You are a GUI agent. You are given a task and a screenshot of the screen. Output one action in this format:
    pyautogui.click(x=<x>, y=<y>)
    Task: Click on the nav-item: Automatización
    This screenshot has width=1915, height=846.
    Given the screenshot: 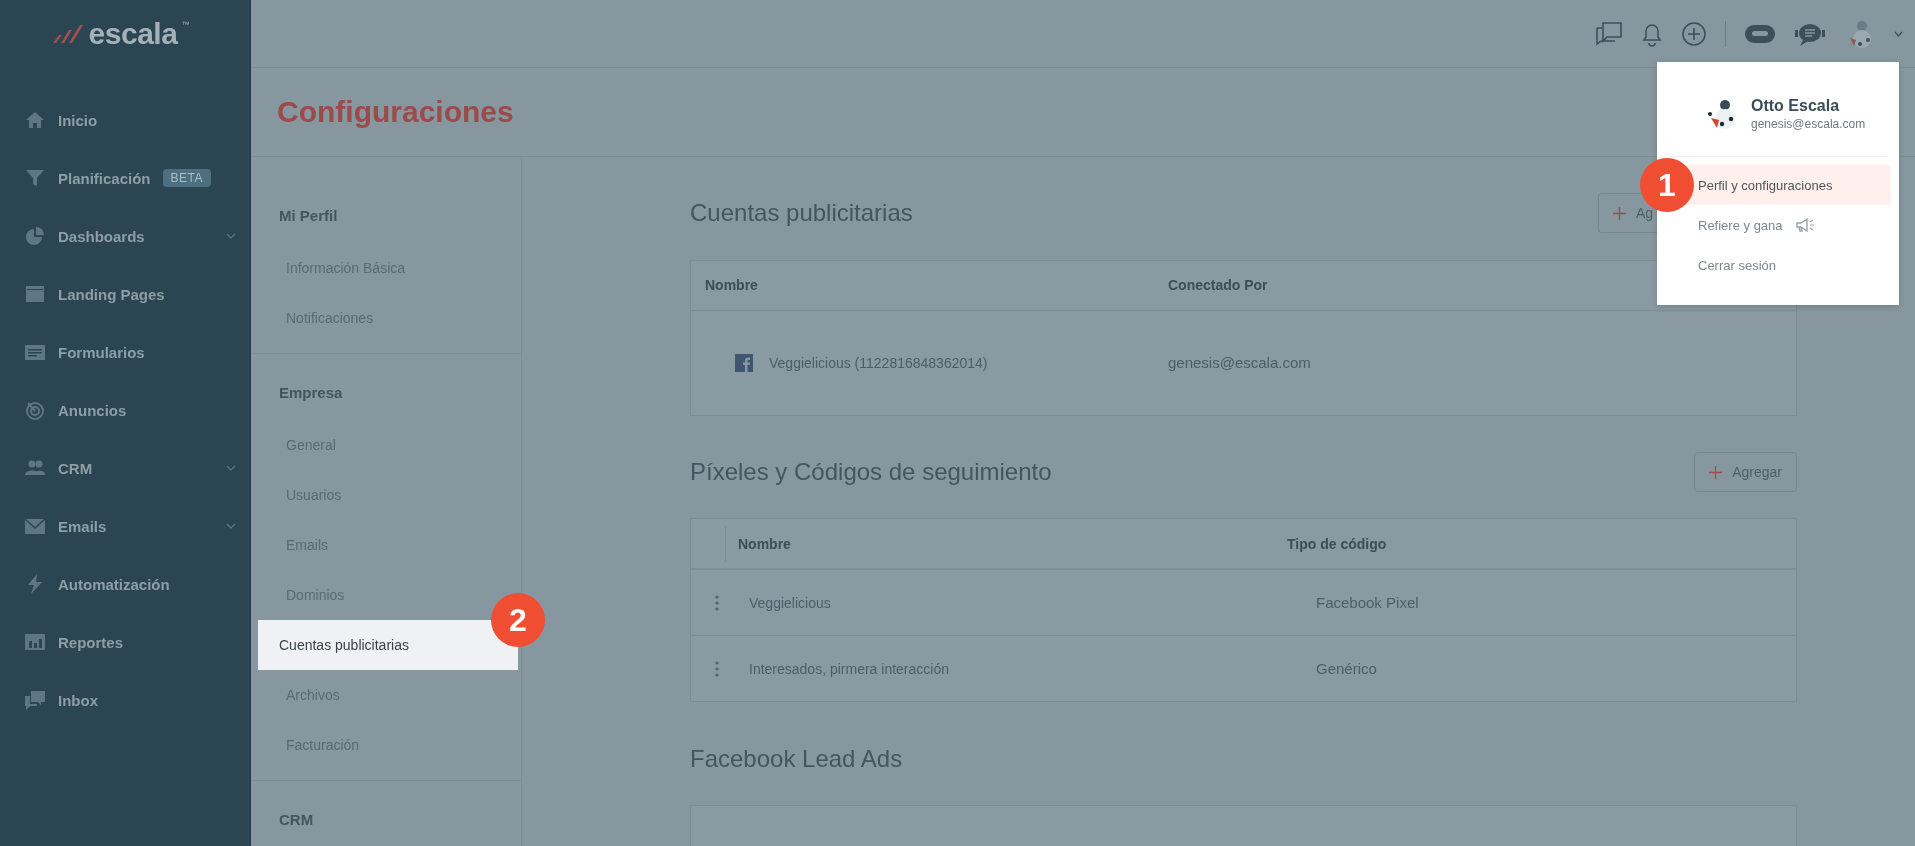 What is the action you would take?
    pyautogui.click(x=125, y=584)
    